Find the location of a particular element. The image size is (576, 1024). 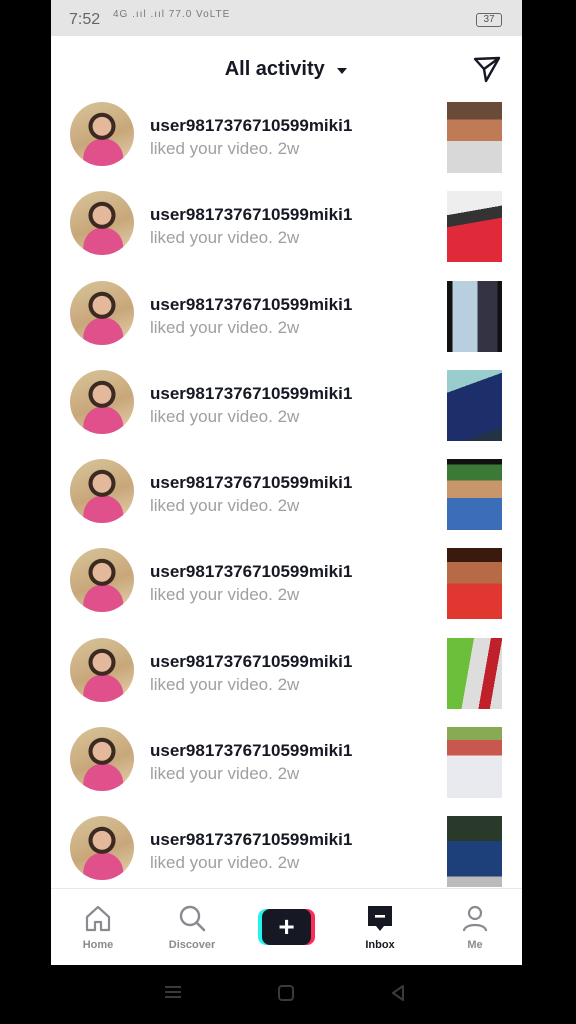

activity-filter-dropdown: All activity is located at coordinates (286, 69).